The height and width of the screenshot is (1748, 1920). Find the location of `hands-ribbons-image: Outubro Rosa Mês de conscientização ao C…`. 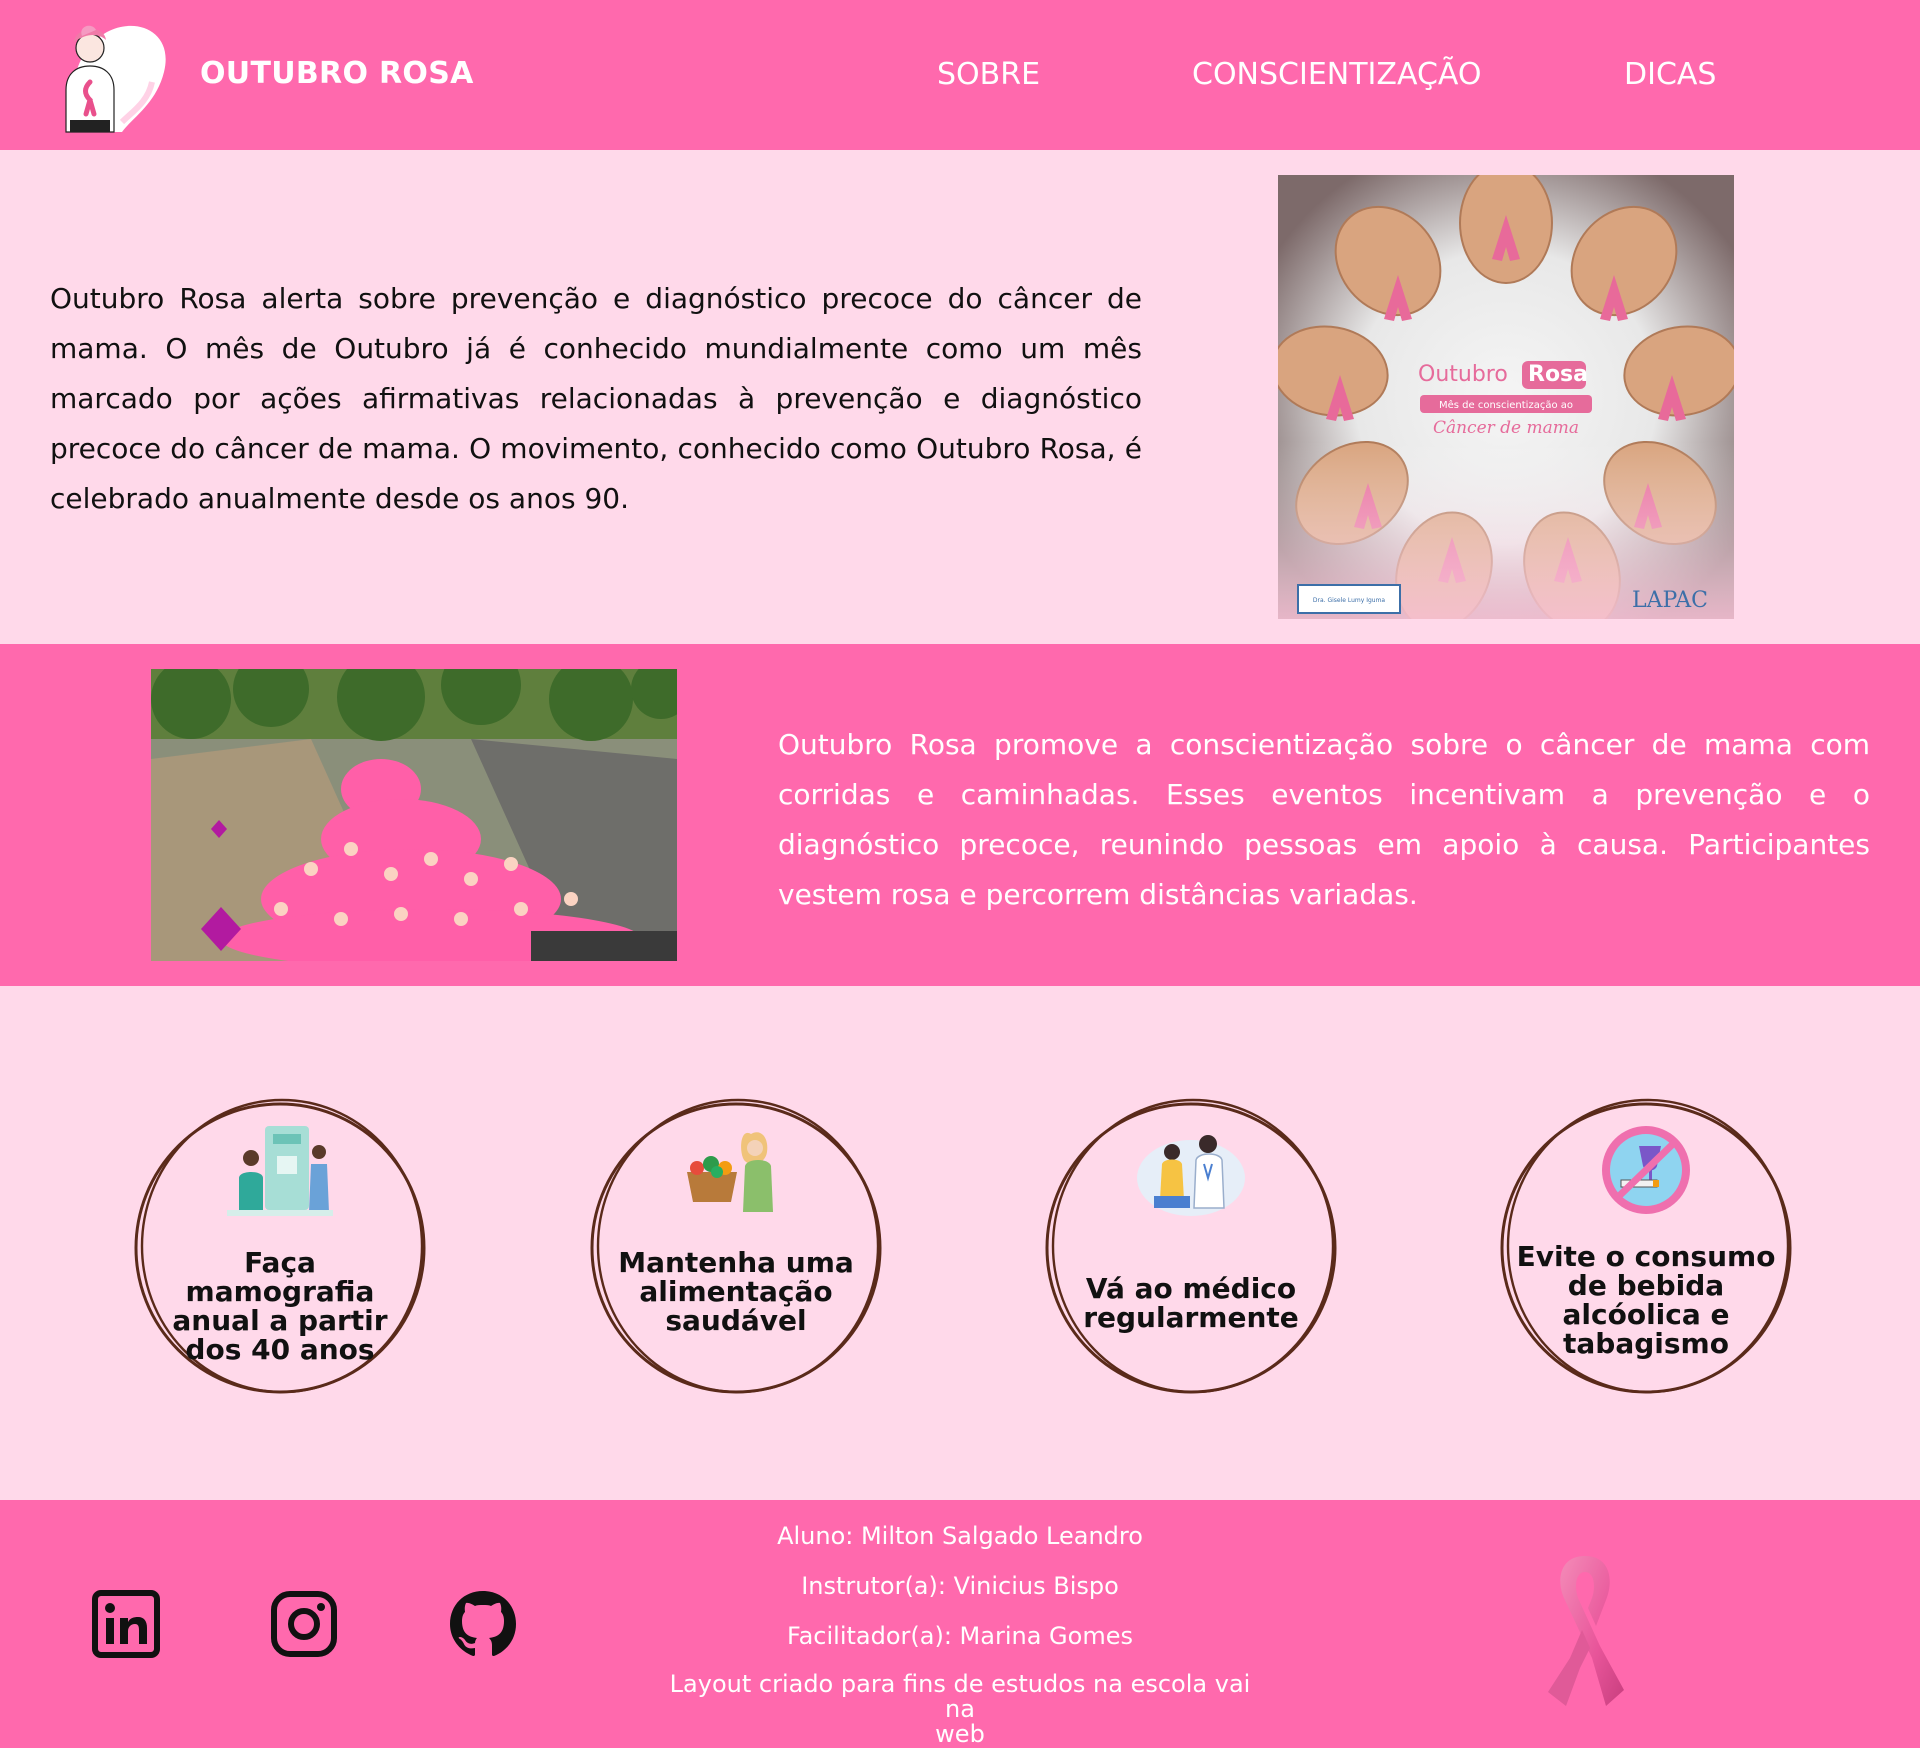

hands-ribbons-image: Outubro Rosa Mês de conscientização ao C… is located at coordinates (1506, 397).